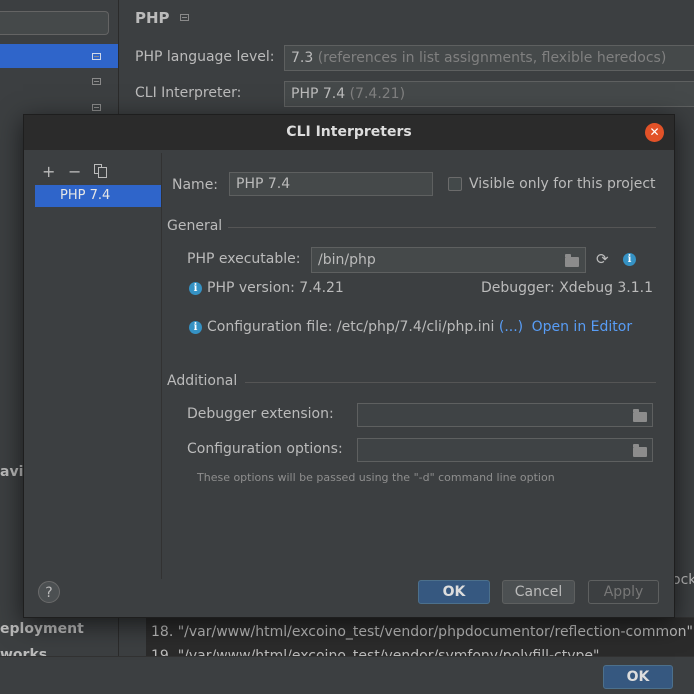 The image size is (694, 694). What do you see at coordinates (48, 172) in the screenshot?
I see `add-icon: +` at bounding box center [48, 172].